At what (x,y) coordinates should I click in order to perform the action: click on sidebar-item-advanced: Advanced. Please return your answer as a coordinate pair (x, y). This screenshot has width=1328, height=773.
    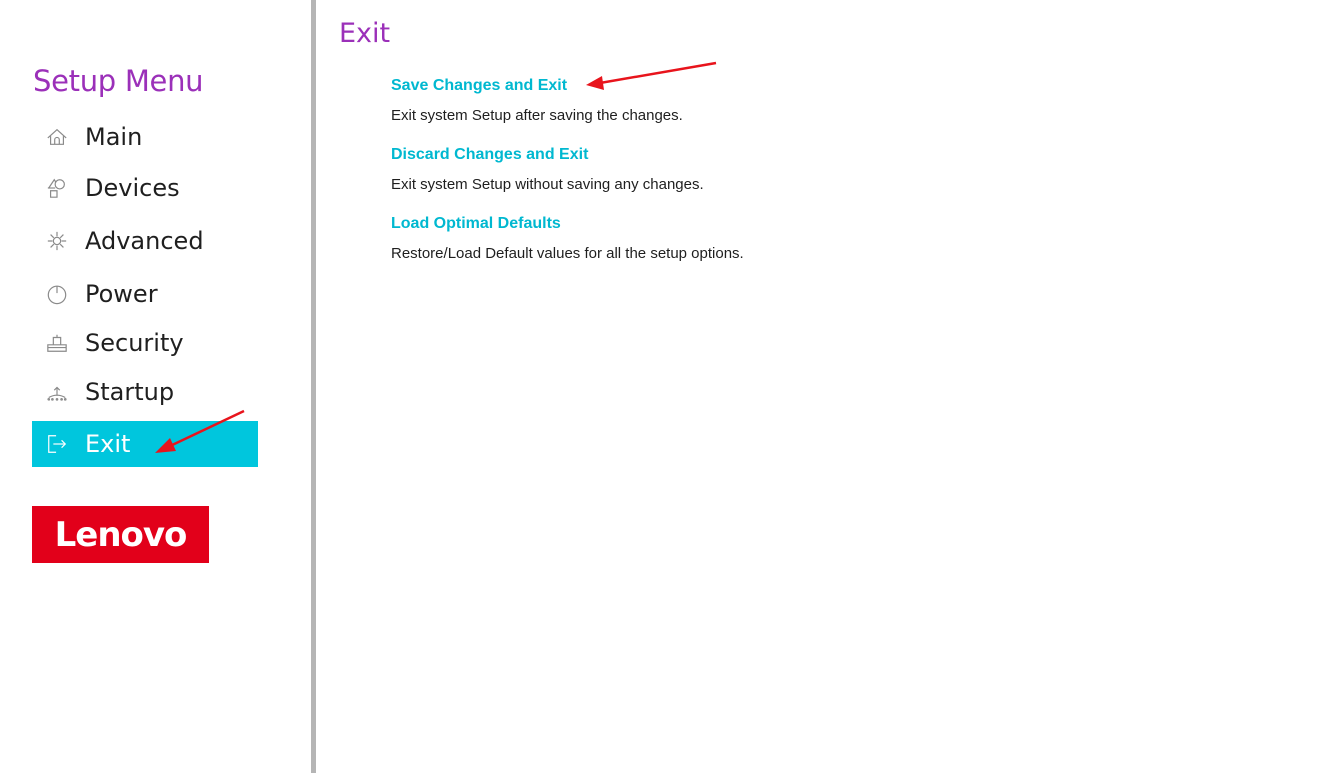
    Looking at the image, I should click on (145, 241).